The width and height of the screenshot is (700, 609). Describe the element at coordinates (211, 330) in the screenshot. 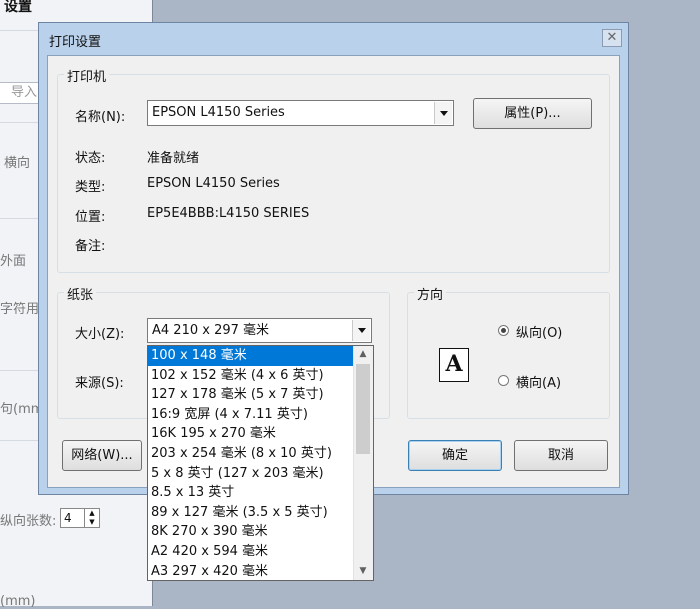

I see `paper-size-value: A4 210 x 297 毫米` at that location.